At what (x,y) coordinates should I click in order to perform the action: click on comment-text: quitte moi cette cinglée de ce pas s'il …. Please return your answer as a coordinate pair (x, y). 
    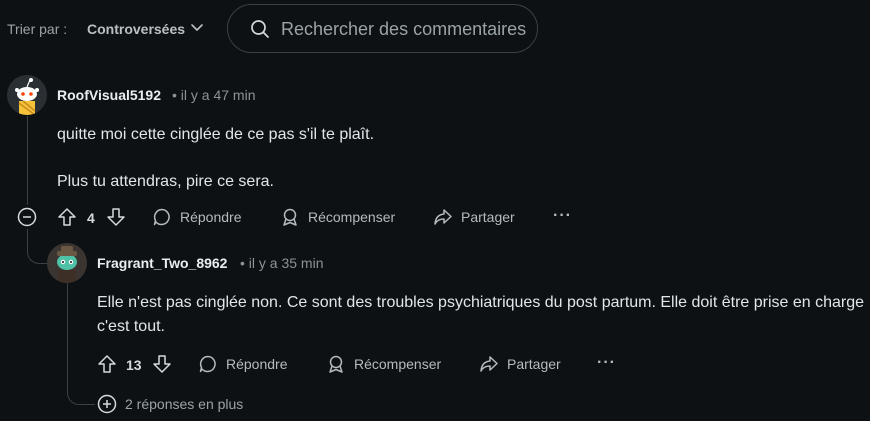
    Looking at the image, I should click on (216, 134).